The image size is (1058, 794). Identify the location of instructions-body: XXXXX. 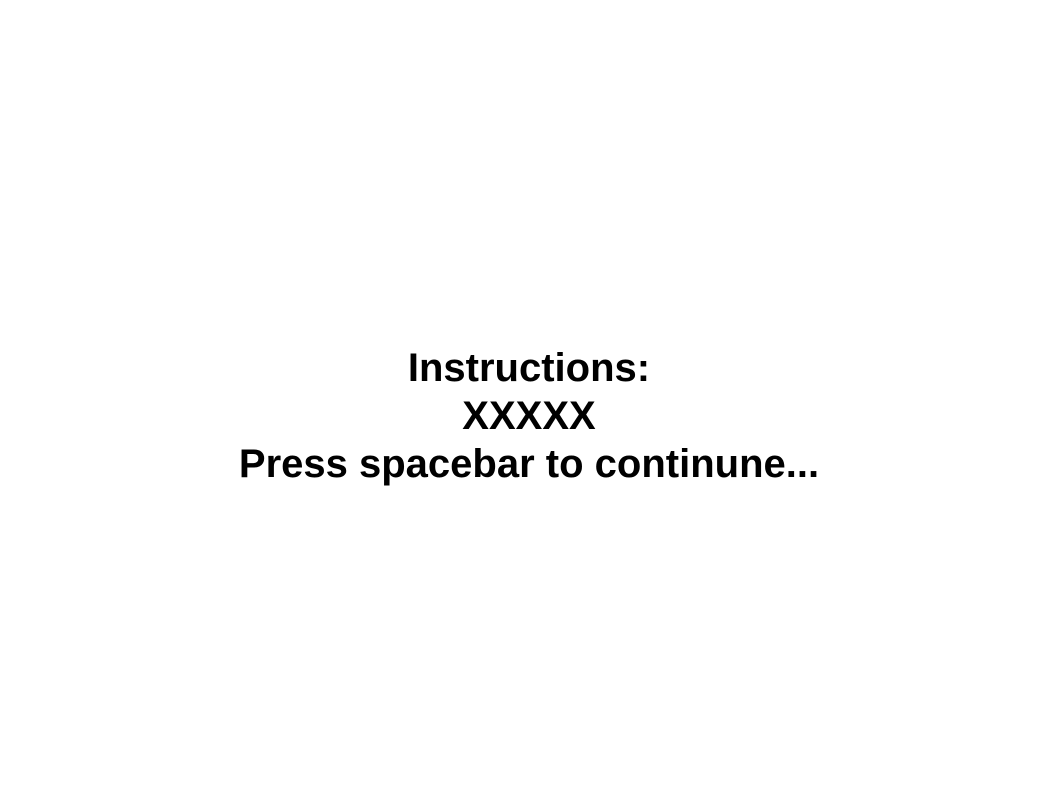
(529, 416).